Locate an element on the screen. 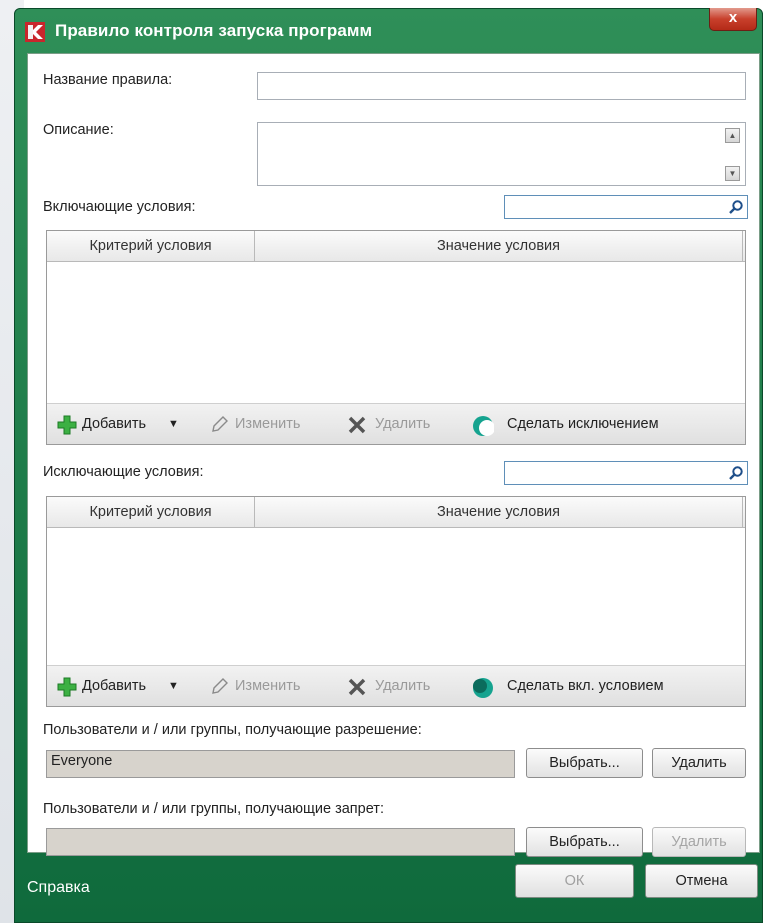  rule-name-label: Название правила: is located at coordinates (108, 80).